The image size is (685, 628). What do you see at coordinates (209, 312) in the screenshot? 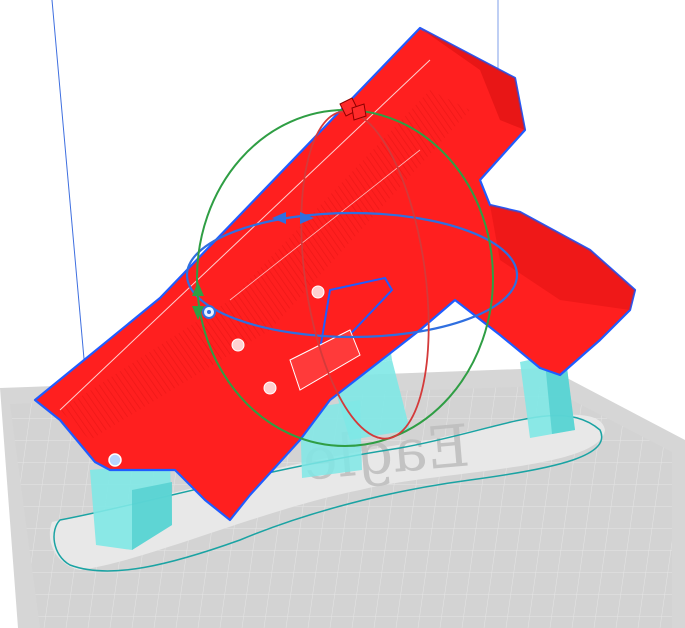
I see `pivot-center-icon` at bounding box center [209, 312].